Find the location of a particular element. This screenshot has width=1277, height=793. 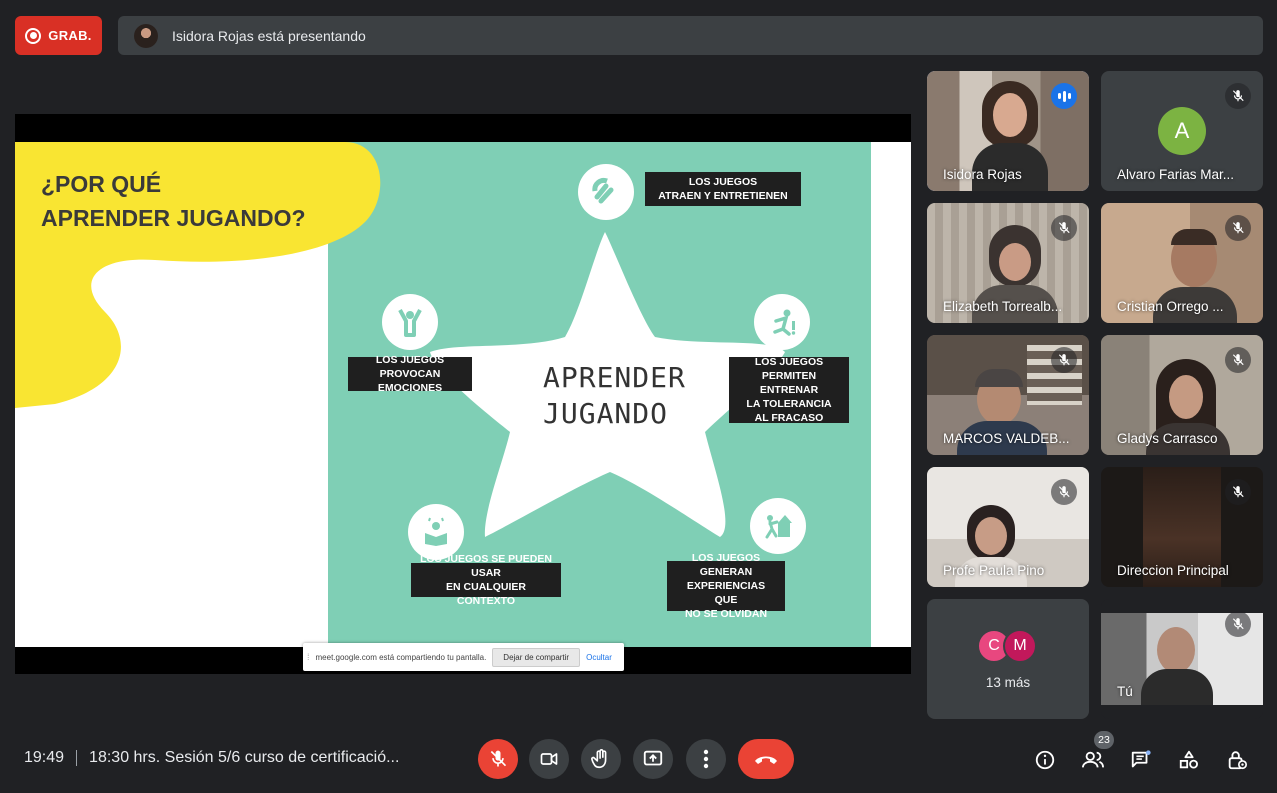

clock: 19:49 is located at coordinates (44, 757).